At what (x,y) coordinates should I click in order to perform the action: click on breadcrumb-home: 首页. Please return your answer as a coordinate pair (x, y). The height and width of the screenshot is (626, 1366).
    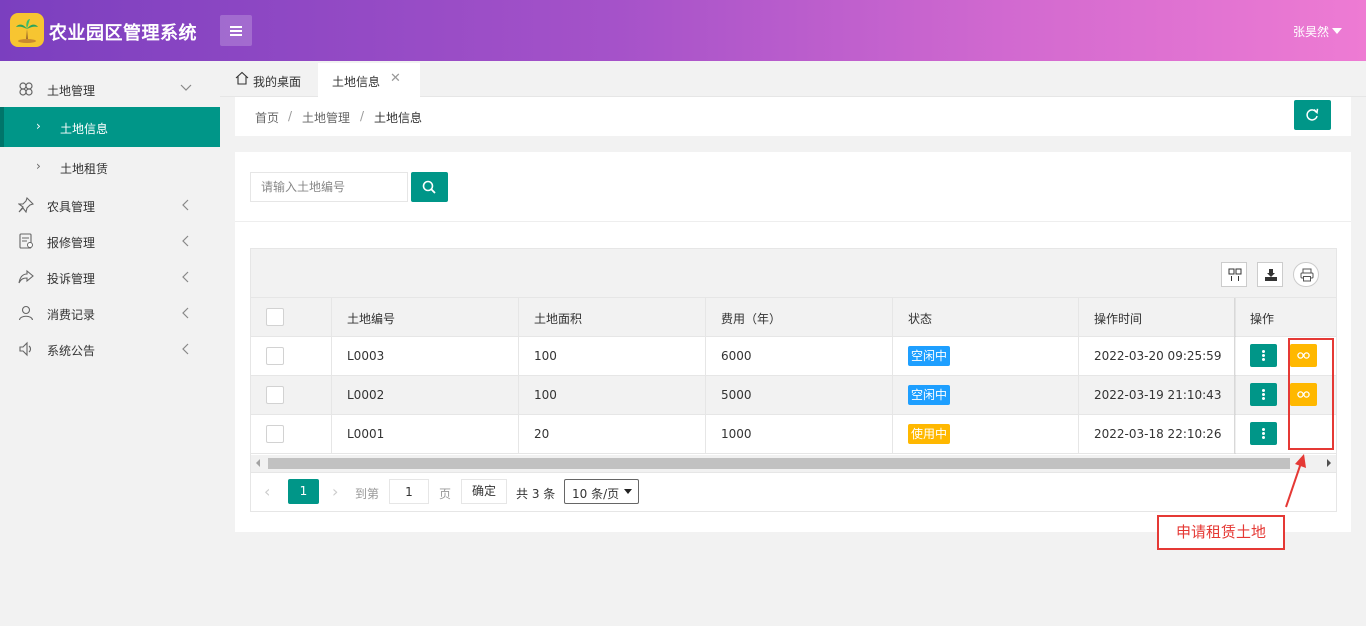
    Looking at the image, I should click on (267, 117).